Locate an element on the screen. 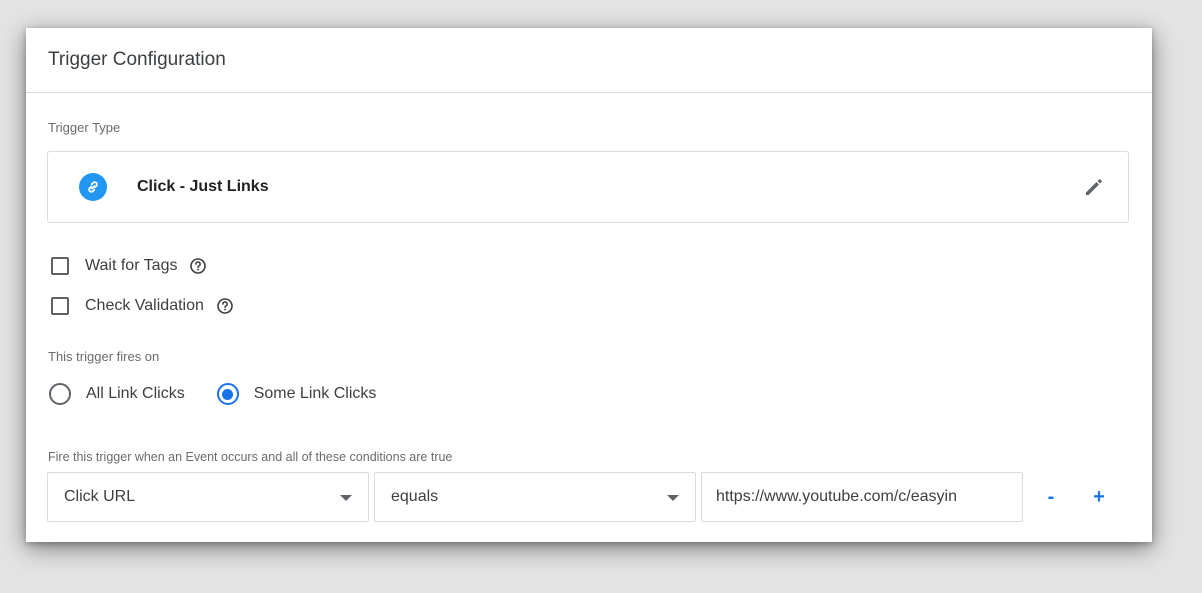 Image resolution: width=1202 pixels, height=593 pixels. radio-label: All Link Clicks is located at coordinates (135, 393).